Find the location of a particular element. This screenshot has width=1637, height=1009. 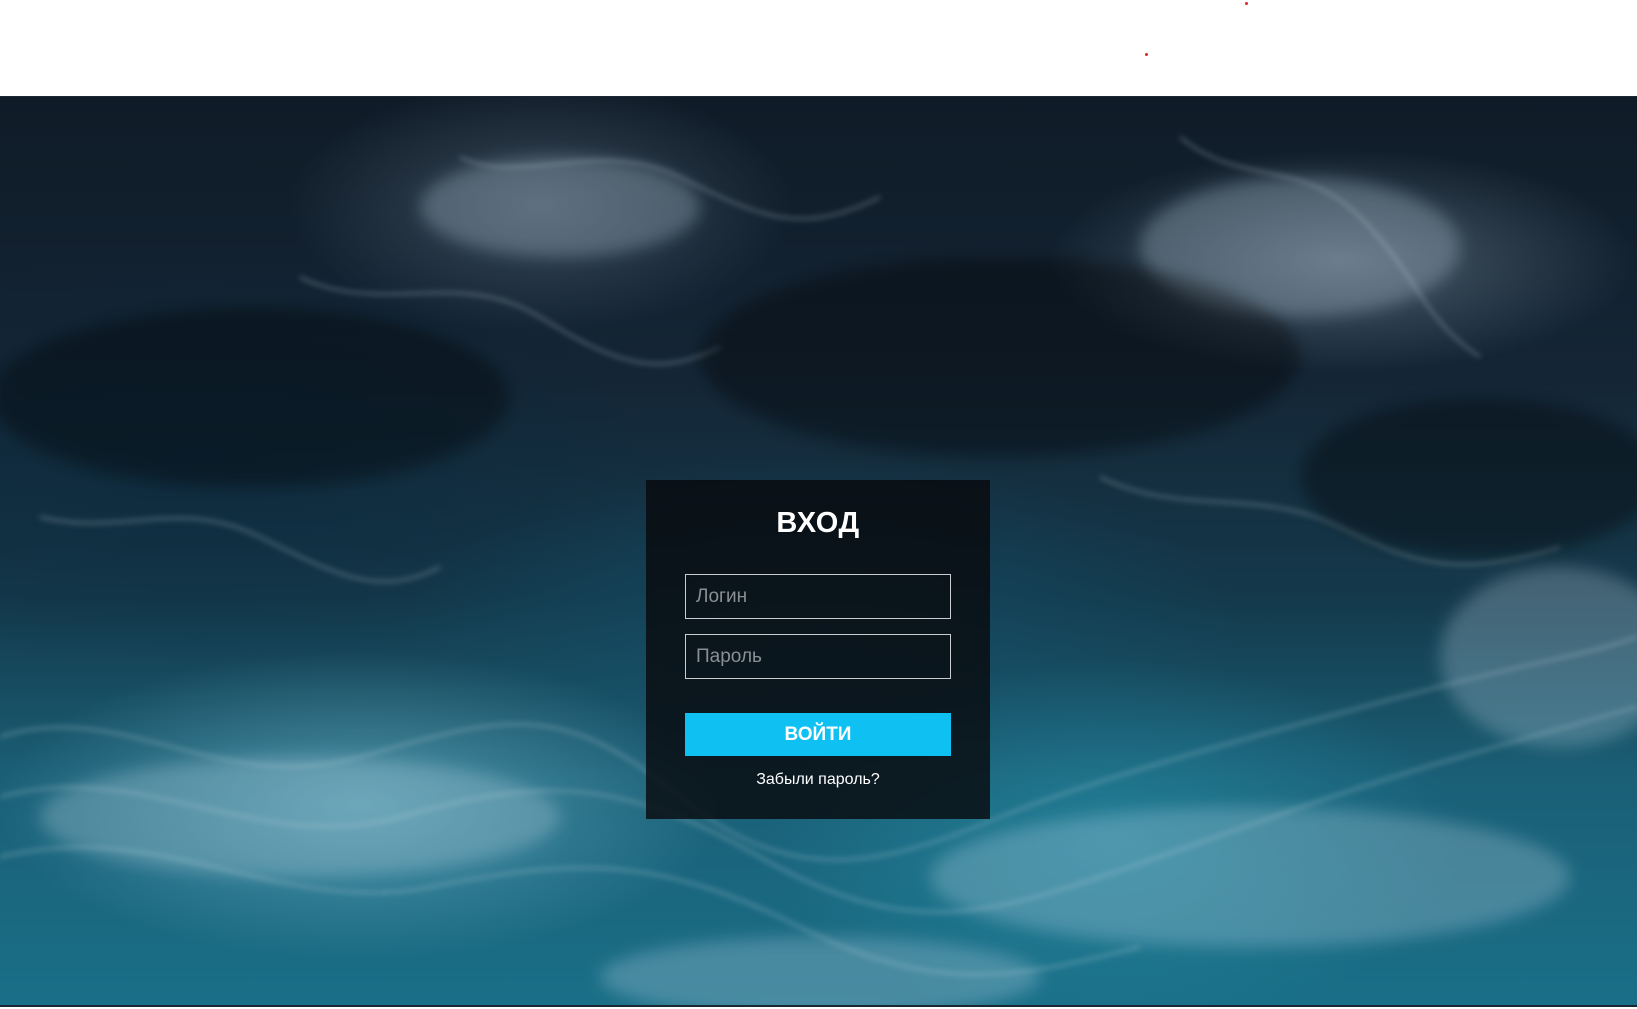

password-input is located at coordinates (818, 656).